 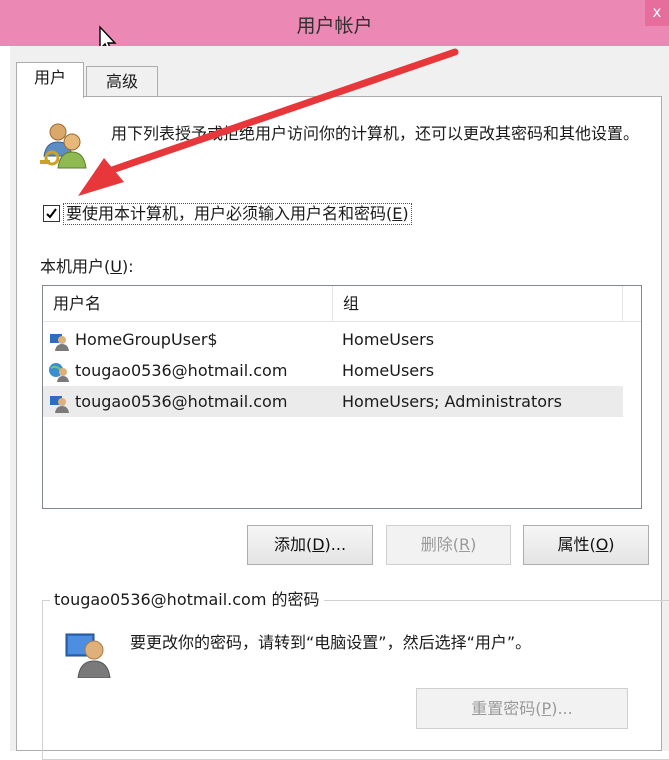 I want to click on globe-user-icon, so click(x=59, y=371).